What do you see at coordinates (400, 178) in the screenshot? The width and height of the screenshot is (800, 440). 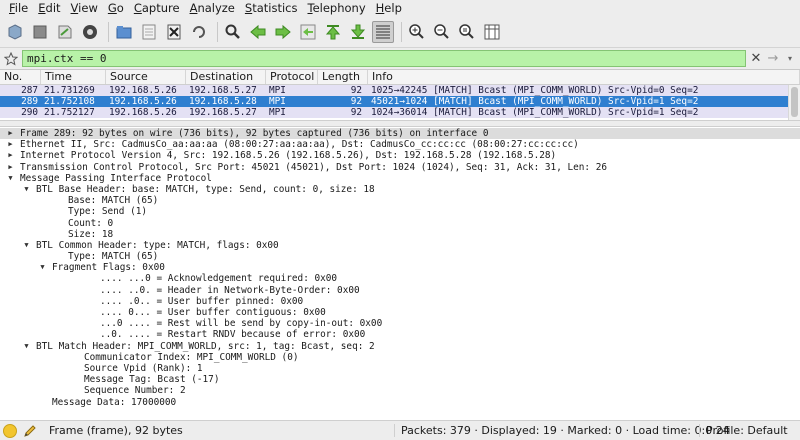 I see `detail-tree-item: ▼ Message Passing Interface Protocol` at bounding box center [400, 178].